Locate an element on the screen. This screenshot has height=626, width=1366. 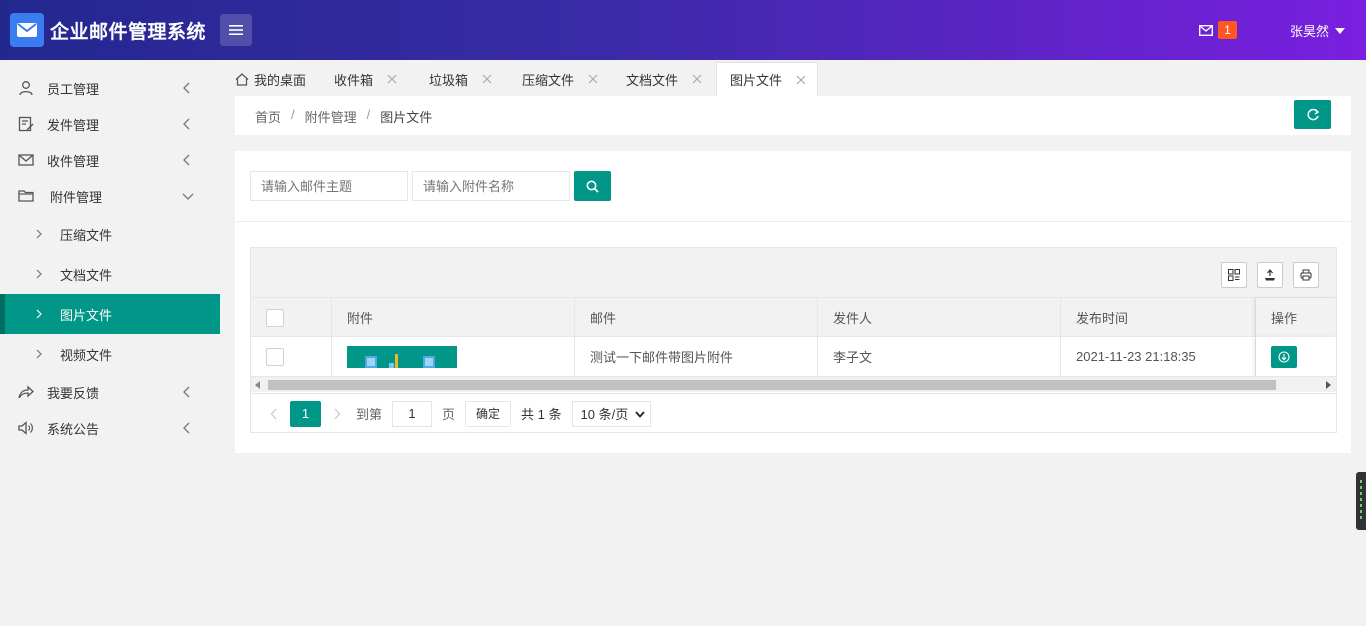
user-menu: 张昊然 is located at coordinates (1318, 30).